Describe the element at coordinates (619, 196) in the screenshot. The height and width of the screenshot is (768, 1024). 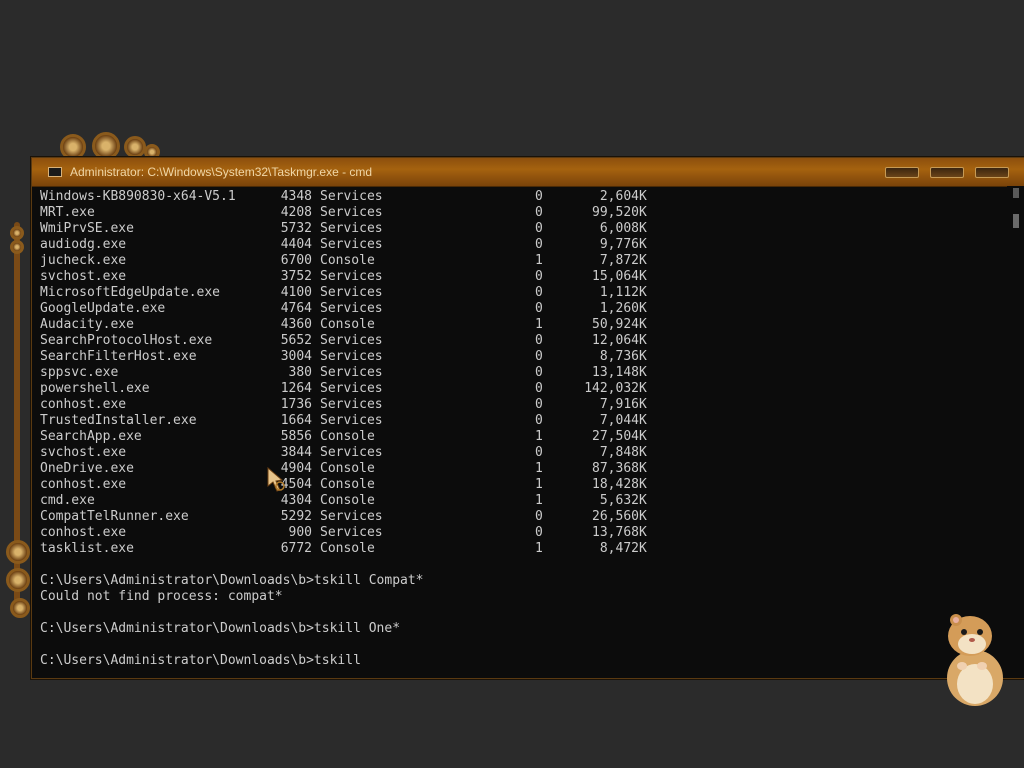
I see `memory-usage: 2,604` at that location.